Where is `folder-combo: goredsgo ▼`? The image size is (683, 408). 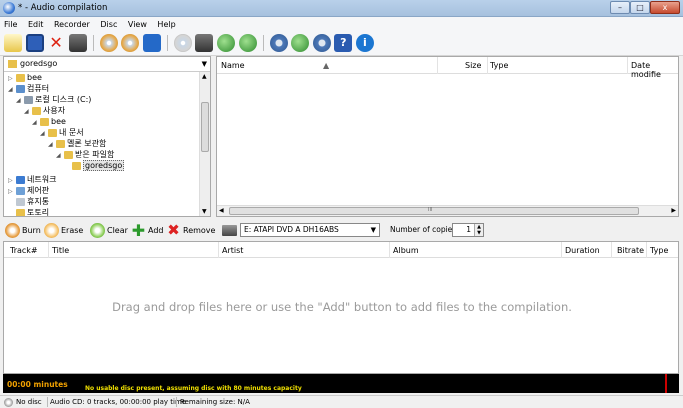 folder-combo: goredsgo ▼ is located at coordinates (107, 64).